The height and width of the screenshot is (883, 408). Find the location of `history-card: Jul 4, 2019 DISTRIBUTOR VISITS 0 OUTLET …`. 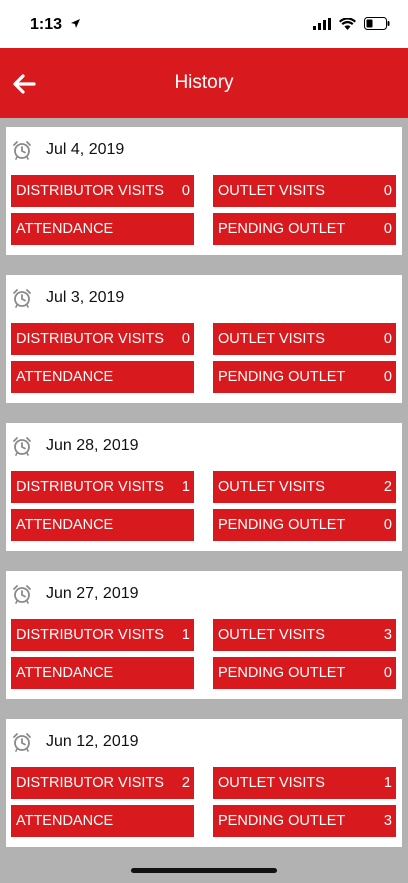

history-card: Jul 4, 2019 DISTRIBUTOR VISITS 0 OUTLET … is located at coordinates (204, 191).